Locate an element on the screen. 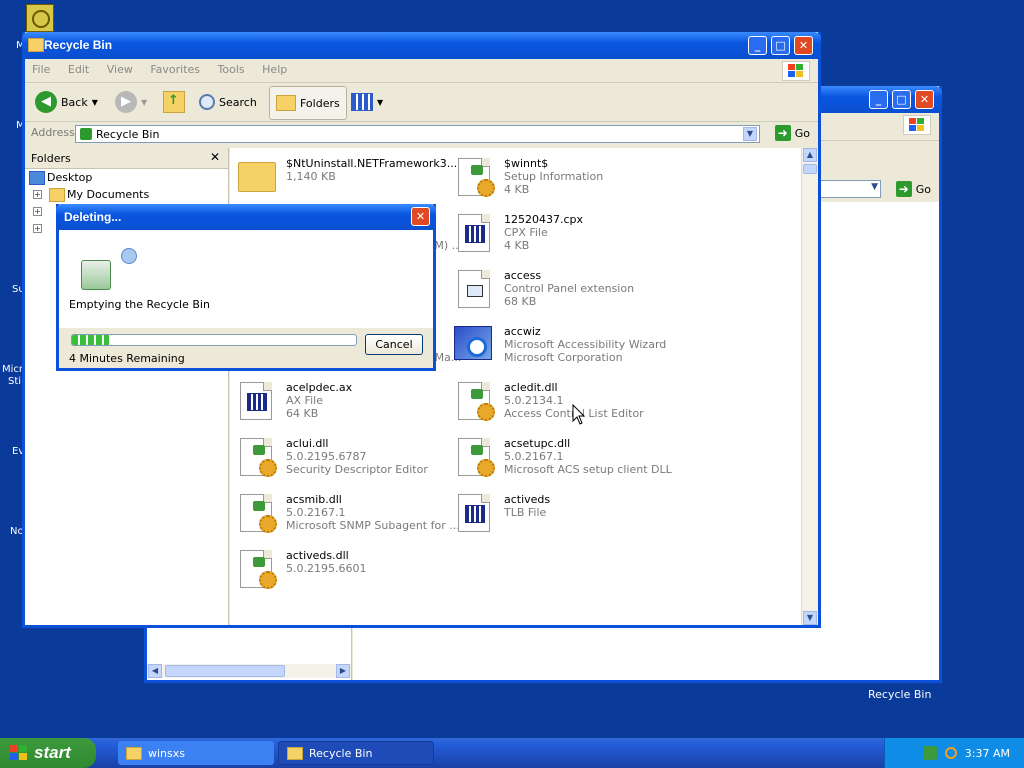 The image size is (1024, 768). back-button: ◀ Back ▼ is located at coordinates (66, 102).